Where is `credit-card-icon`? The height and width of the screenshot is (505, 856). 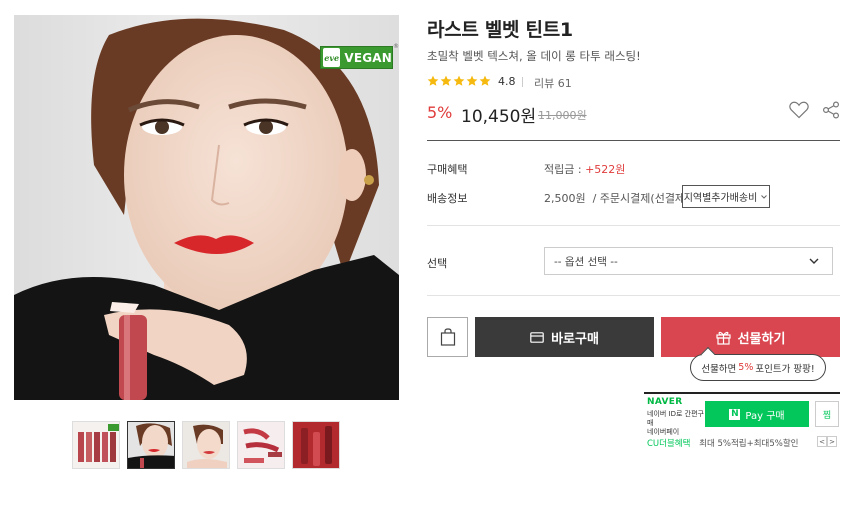
credit-card-icon is located at coordinates (537, 337).